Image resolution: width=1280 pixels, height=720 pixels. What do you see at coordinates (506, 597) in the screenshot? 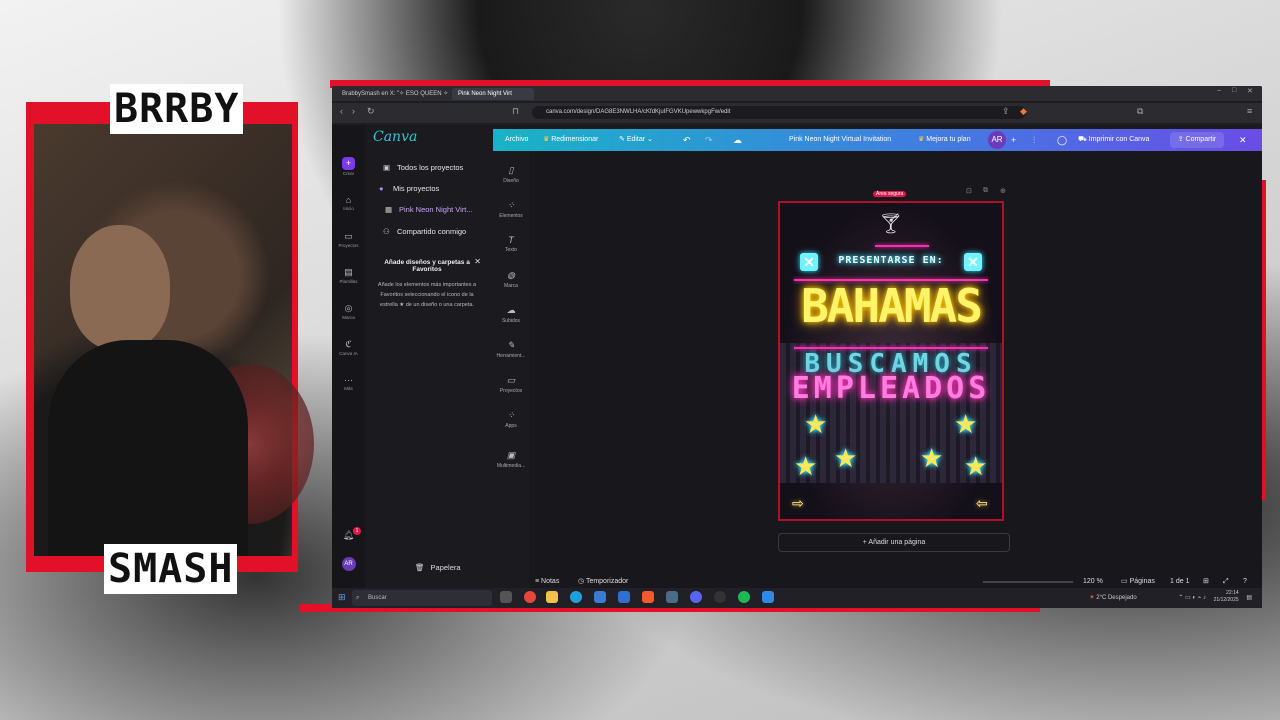
I see `task-view-icon` at bounding box center [506, 597].